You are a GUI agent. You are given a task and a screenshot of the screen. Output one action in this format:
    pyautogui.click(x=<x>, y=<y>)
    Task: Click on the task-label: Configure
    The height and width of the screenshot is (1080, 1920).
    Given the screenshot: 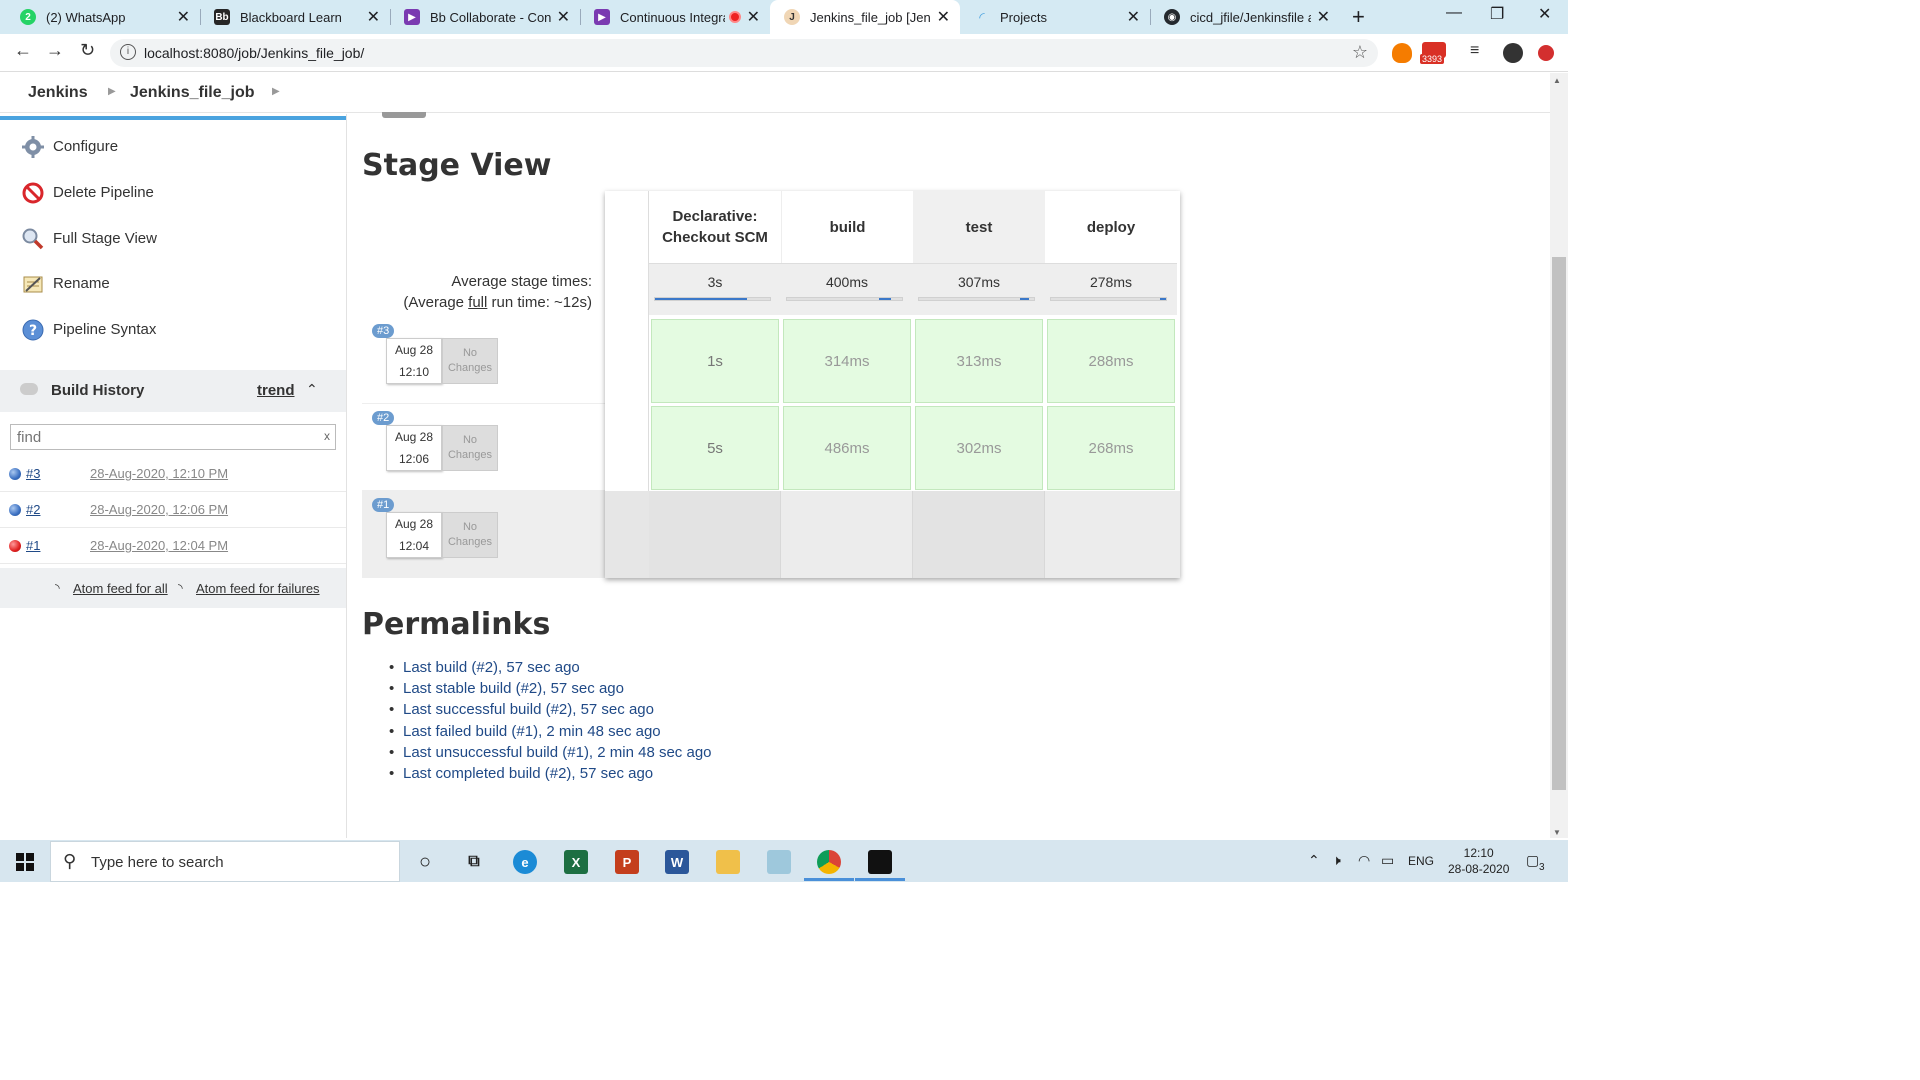 What is the action you would take?
    pyautogui.click(x=85, y=146)
    